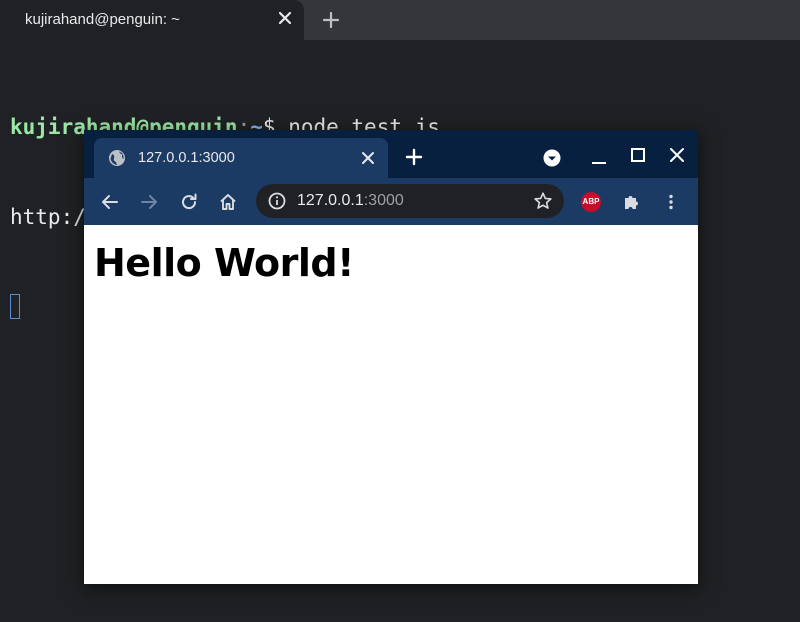 Image resolution: width=800 pixels, height=622 pixels. Describe the element at coordinates (330, 200) in the screenshot. I see `url-host: 127.0.0.1` at that location.